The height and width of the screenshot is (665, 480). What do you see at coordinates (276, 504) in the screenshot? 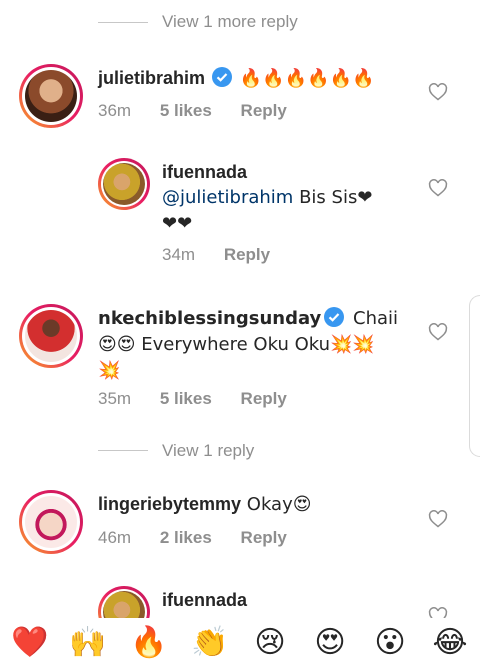
I see `comment-text: Okay😍` at bounding box center [276, 504].